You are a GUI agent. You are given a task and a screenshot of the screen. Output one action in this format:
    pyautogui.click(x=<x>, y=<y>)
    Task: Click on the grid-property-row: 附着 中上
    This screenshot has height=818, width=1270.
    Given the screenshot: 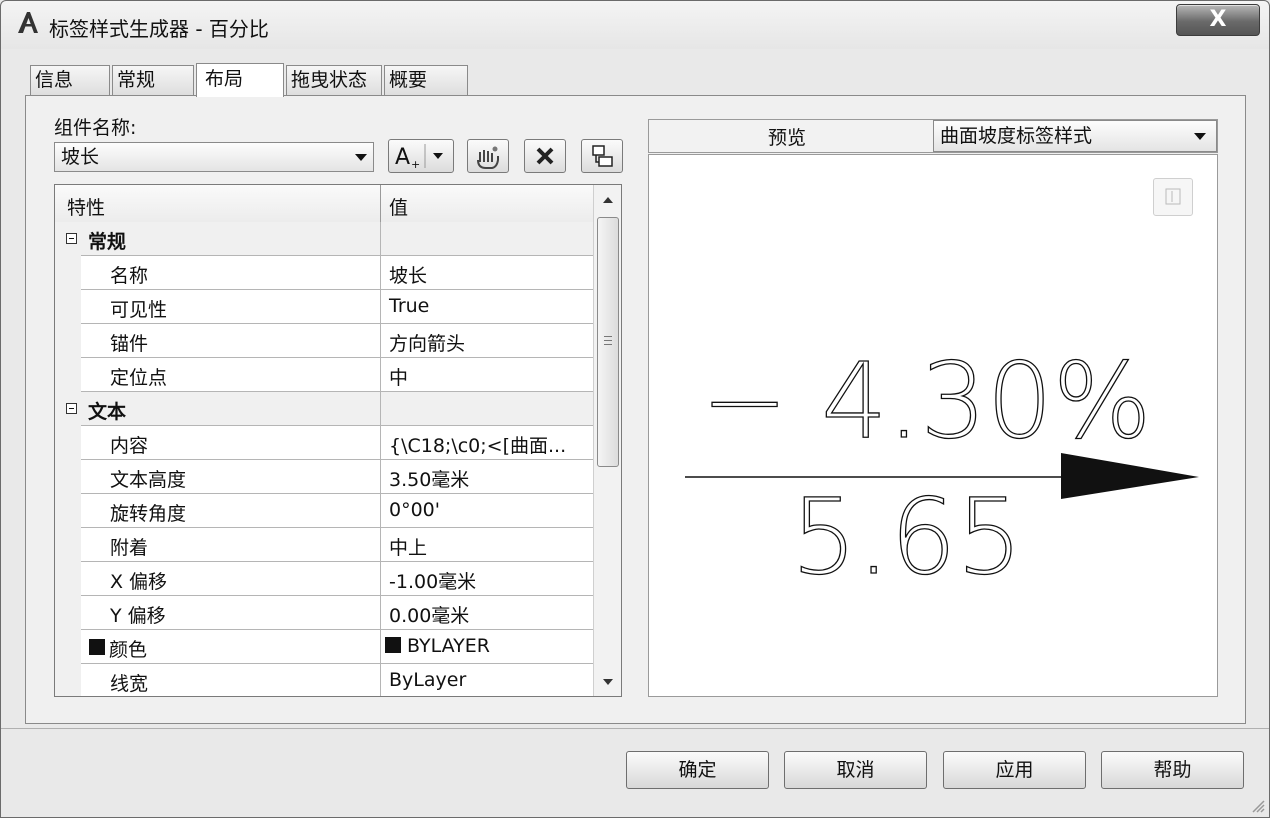 What is the action you would take?
    pyautogui.click(x=324, y=545)
    